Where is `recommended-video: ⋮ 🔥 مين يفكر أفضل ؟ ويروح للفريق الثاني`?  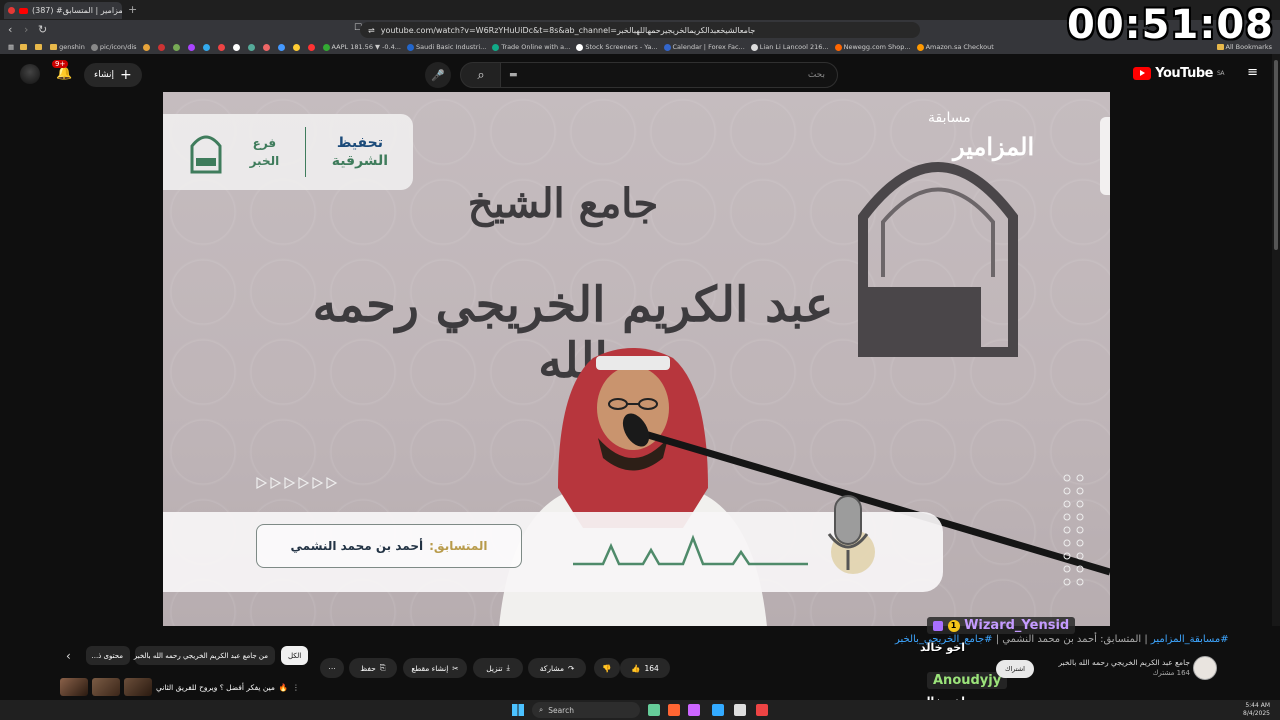 recommended-video: ⋮ 🔥 مين يفكر أفضل ؟ ويروح للفريق الثاني is located at coordinates (180, 687).